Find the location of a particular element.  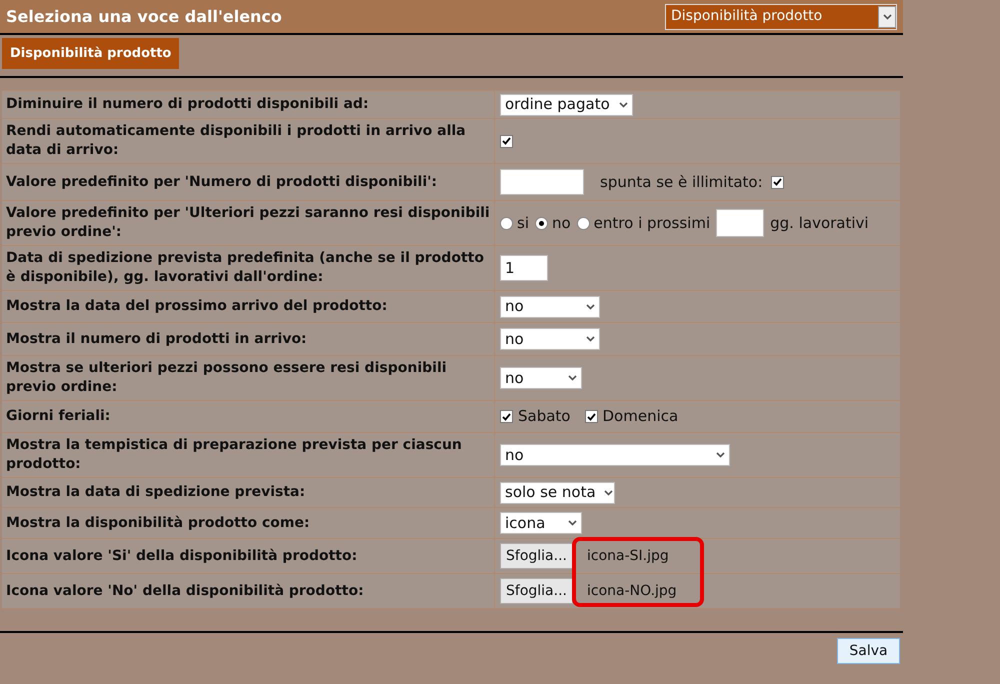

setting-label: Valore predefinito per 'Numero di prodotti disponibili': is located at coordinates (222, 182).